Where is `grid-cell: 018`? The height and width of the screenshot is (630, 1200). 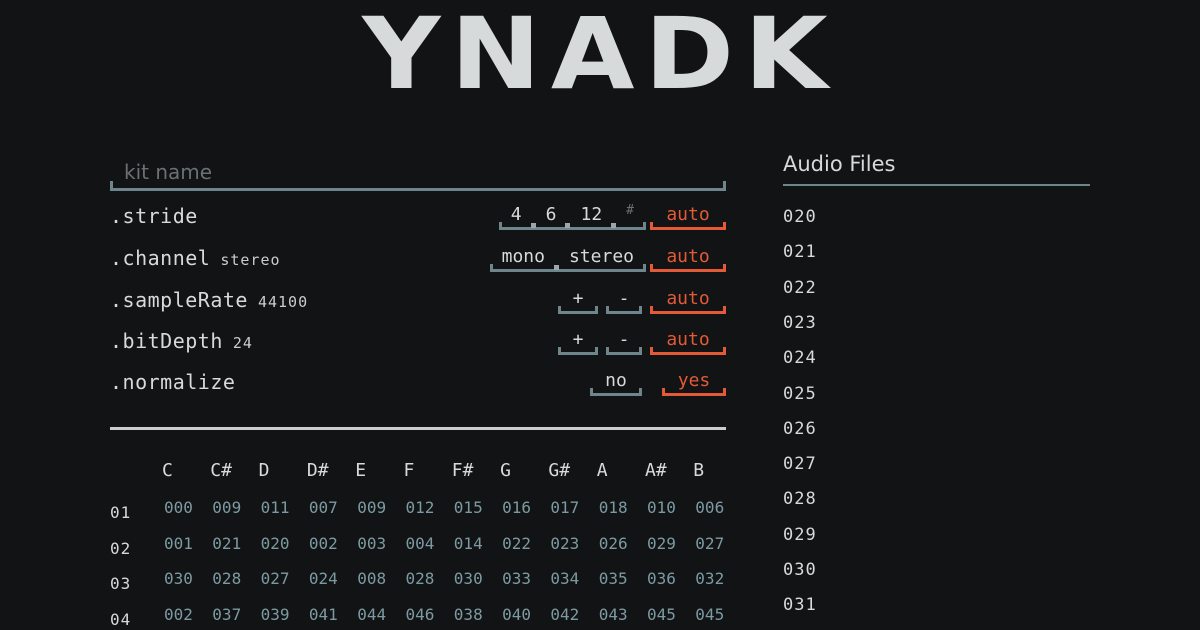 grid-cell: 018 is located at coordinates (613, 507).